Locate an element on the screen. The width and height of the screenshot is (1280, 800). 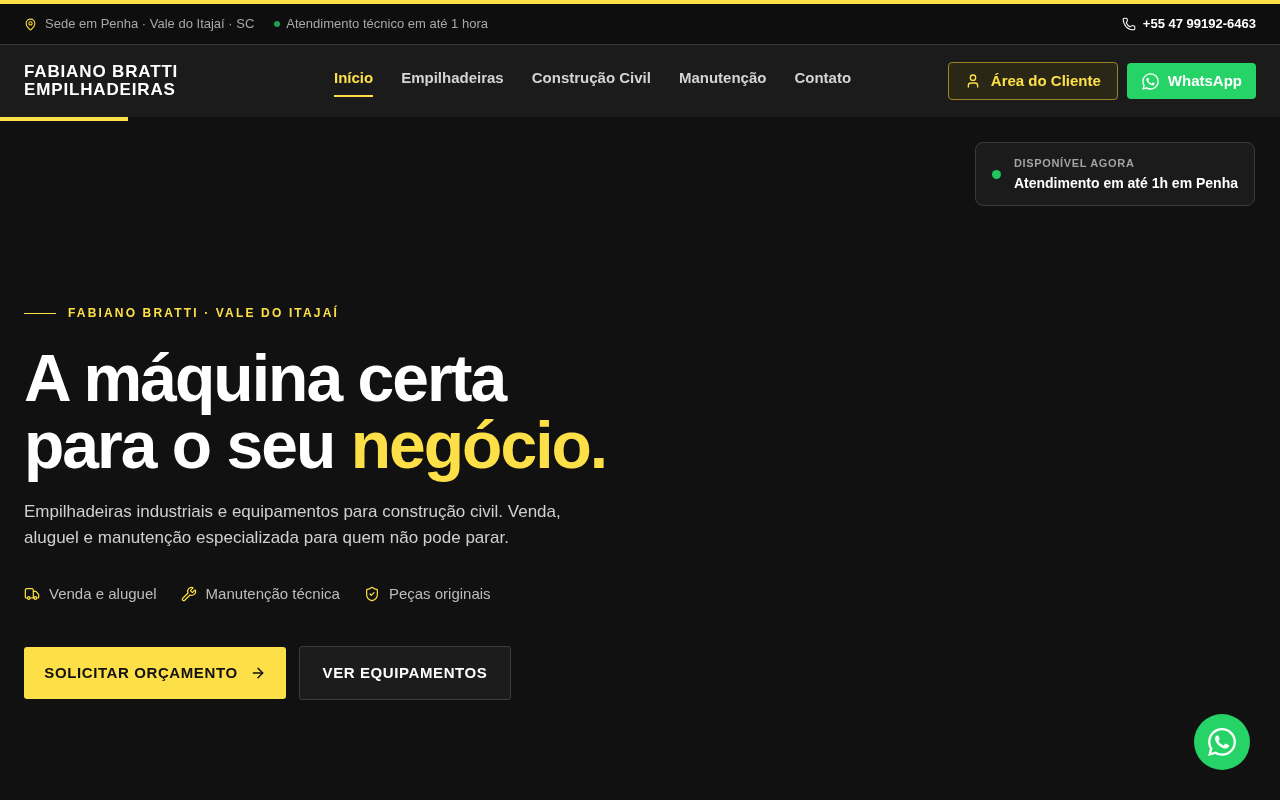
nav-link: Empilhadeiras is located at coordinates (452, 81).